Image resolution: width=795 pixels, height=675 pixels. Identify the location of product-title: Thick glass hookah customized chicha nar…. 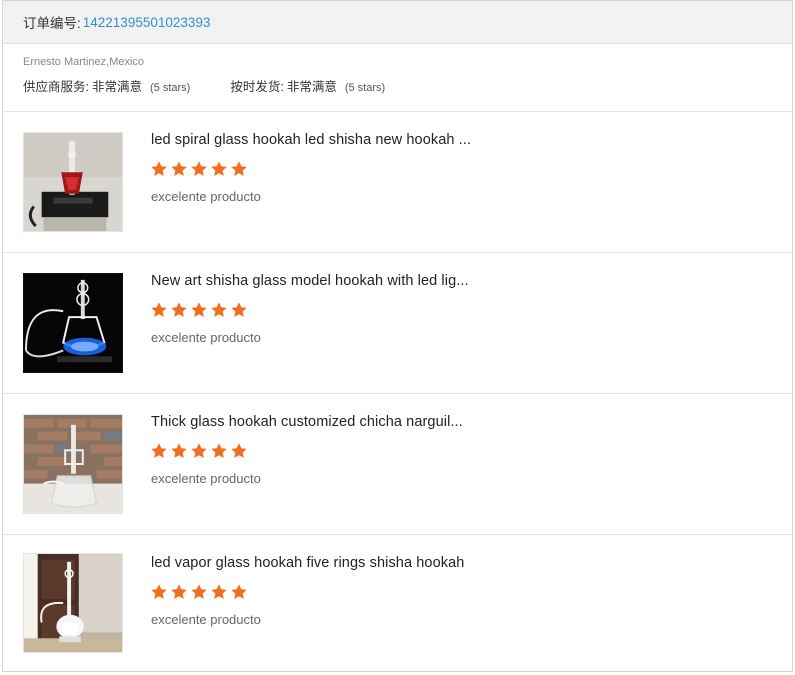
(307, 422).